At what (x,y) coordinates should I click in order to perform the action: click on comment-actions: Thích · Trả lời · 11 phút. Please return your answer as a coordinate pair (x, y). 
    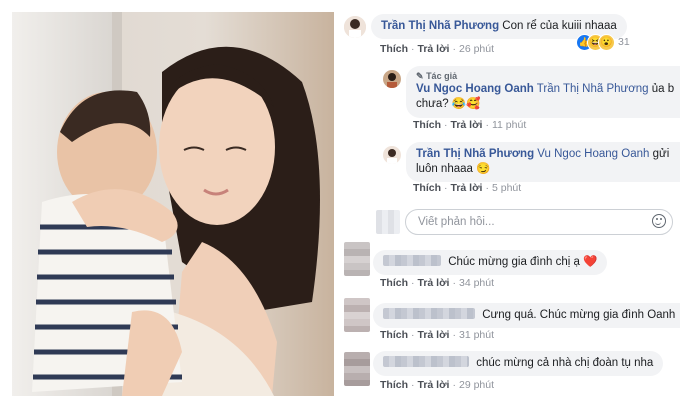
    Looking at the image, I should click on (470, 125).